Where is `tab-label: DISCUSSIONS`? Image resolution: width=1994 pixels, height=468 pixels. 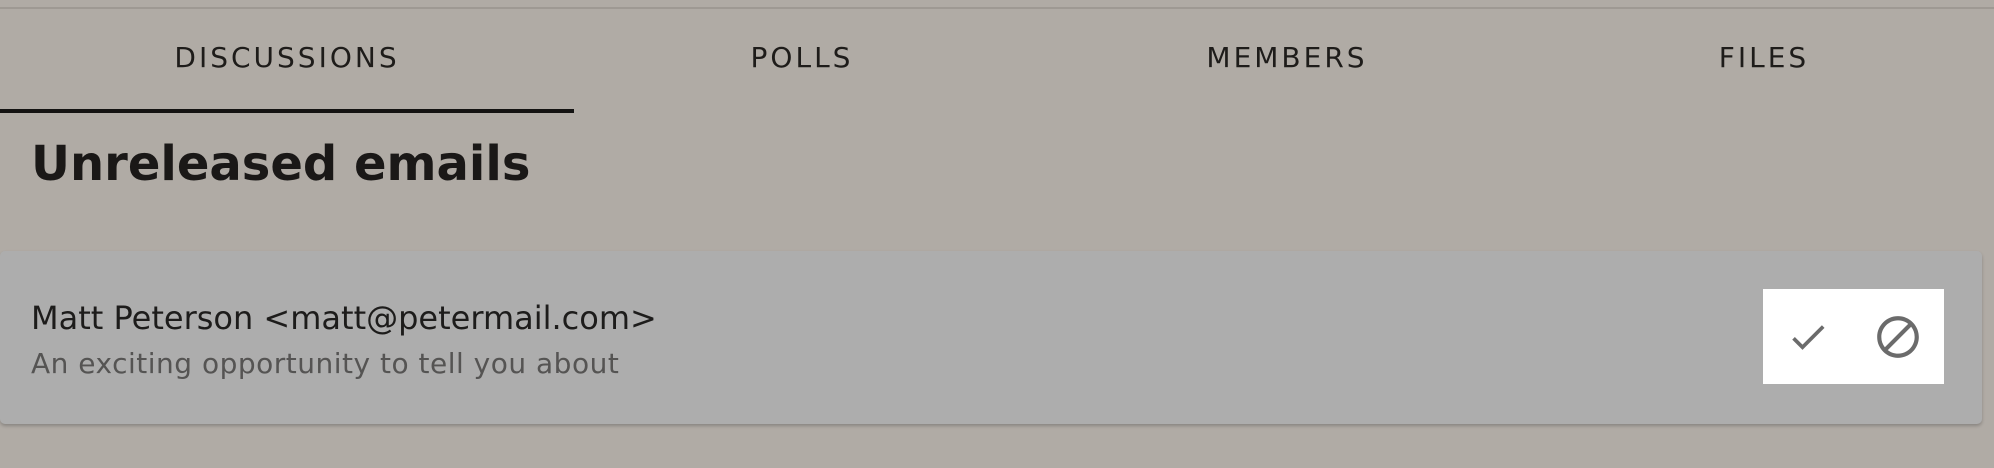
tab-label: DISCUSSIONS is located at coordinates (287, 57).